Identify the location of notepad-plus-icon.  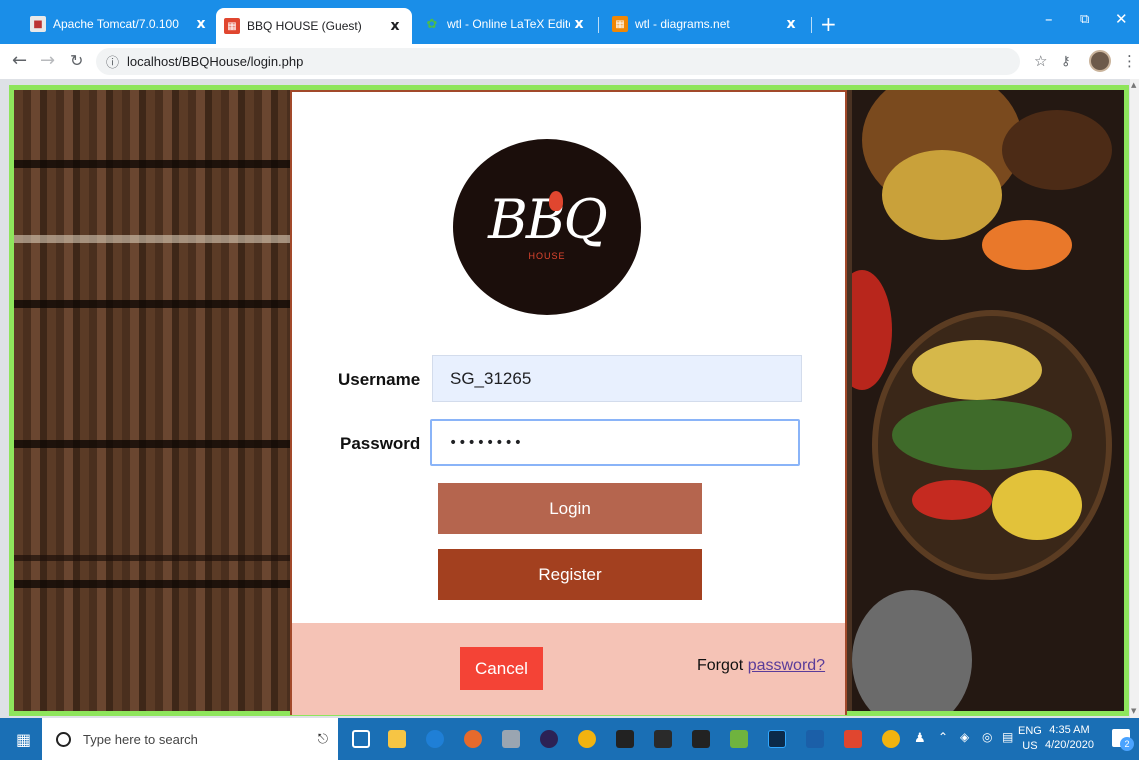
(739, 739).